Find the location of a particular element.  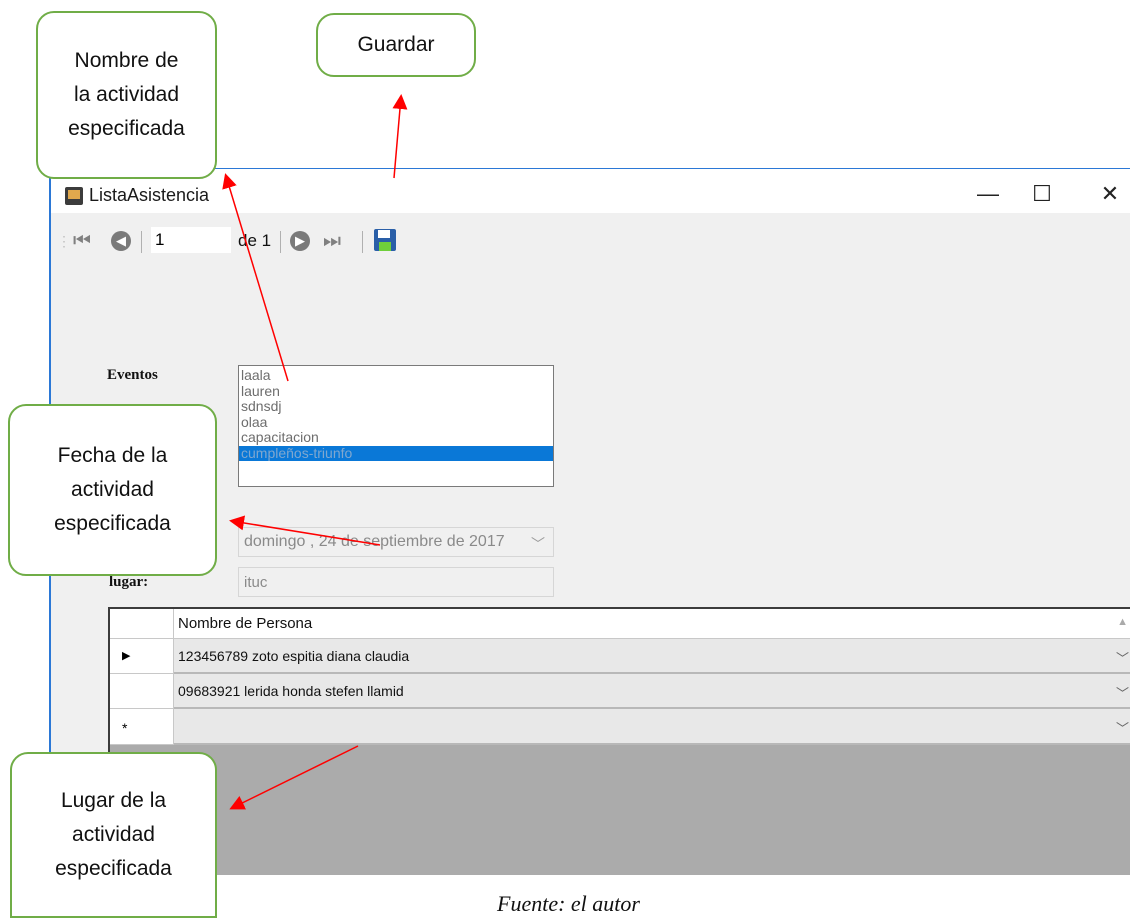

arrow-to-nombre is located at coordinates (255, 277).